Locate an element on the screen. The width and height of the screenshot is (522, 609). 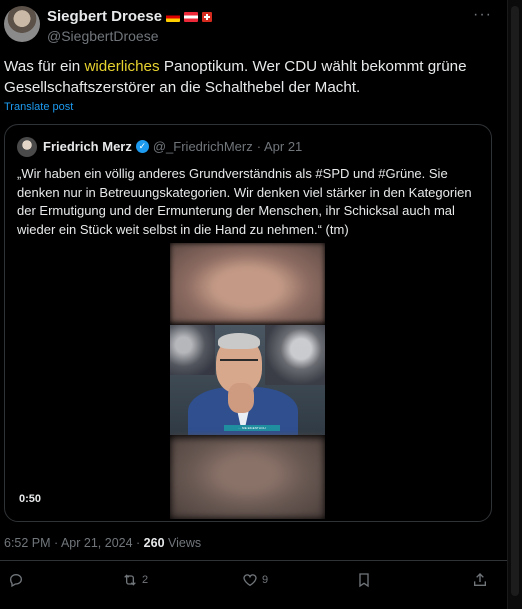
repost-count: 2 is located at coordinates (145, 580).